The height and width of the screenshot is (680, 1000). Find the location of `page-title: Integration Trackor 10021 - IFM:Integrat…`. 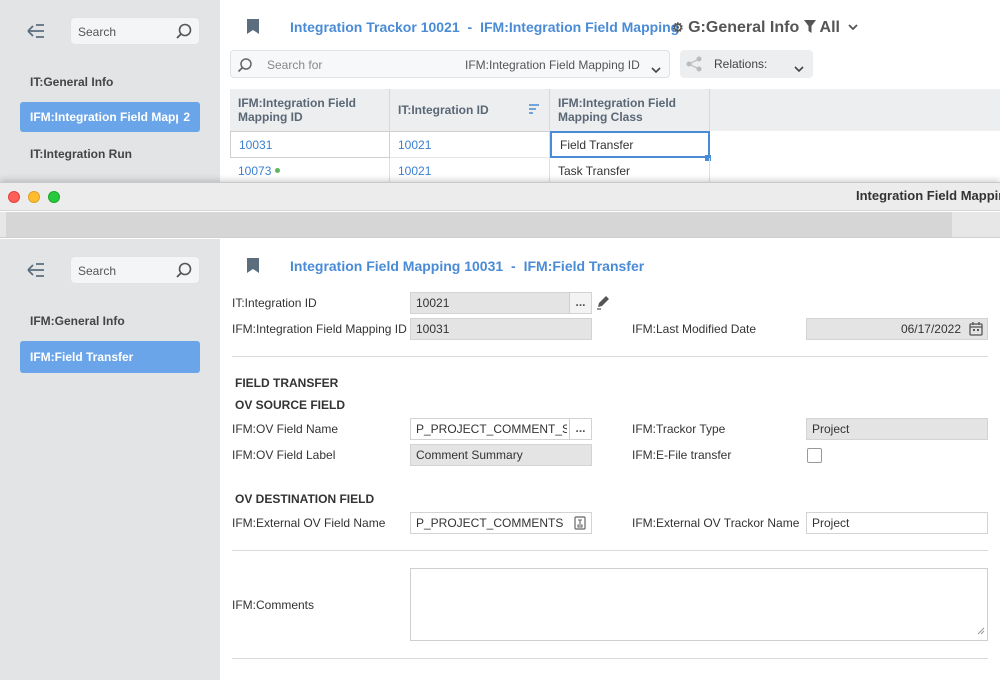

page-title: Integration Trackor 10021 - IFM:Integrat… is located at coordinates (484, 27).